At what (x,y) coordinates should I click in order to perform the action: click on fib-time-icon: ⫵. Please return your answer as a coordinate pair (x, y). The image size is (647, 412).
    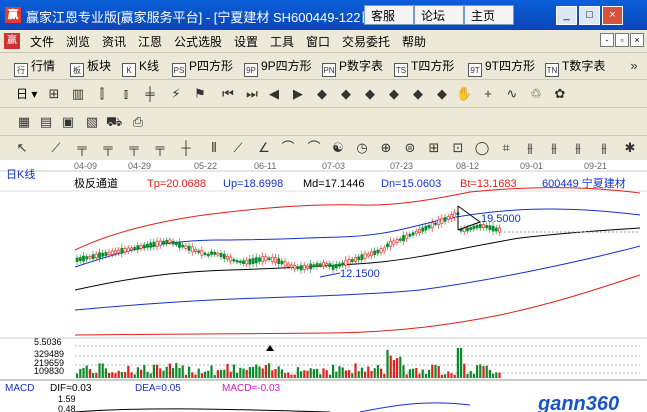
    Looking at the image, I should click on (554, 148).